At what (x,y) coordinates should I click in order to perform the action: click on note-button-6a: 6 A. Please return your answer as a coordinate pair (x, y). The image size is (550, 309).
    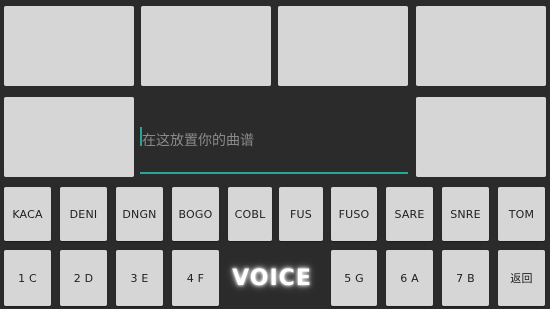
    Looking at the image, I should click on (409, 278).